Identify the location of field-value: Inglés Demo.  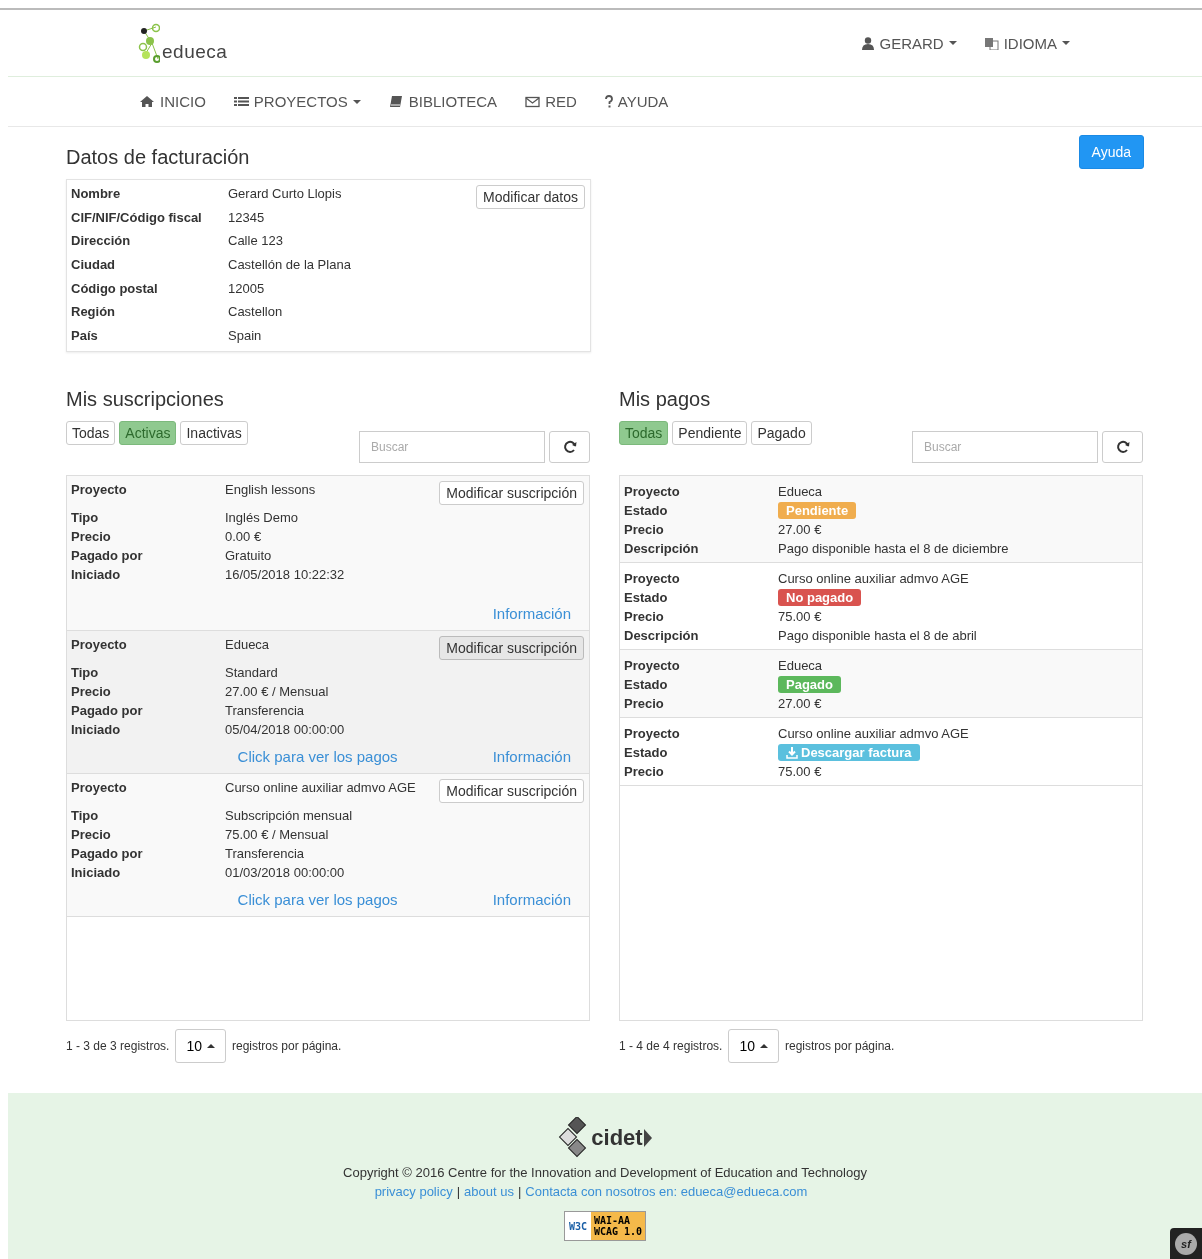
(261, 518).